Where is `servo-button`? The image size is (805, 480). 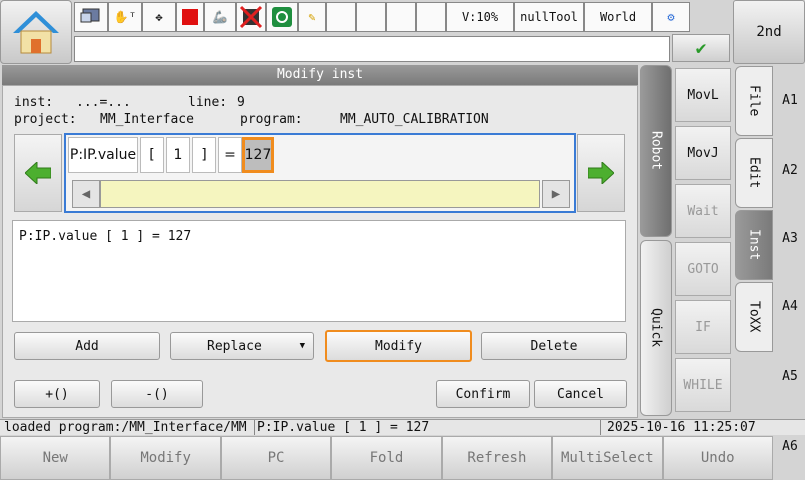
servo-button is located at coordinates (282, 17).